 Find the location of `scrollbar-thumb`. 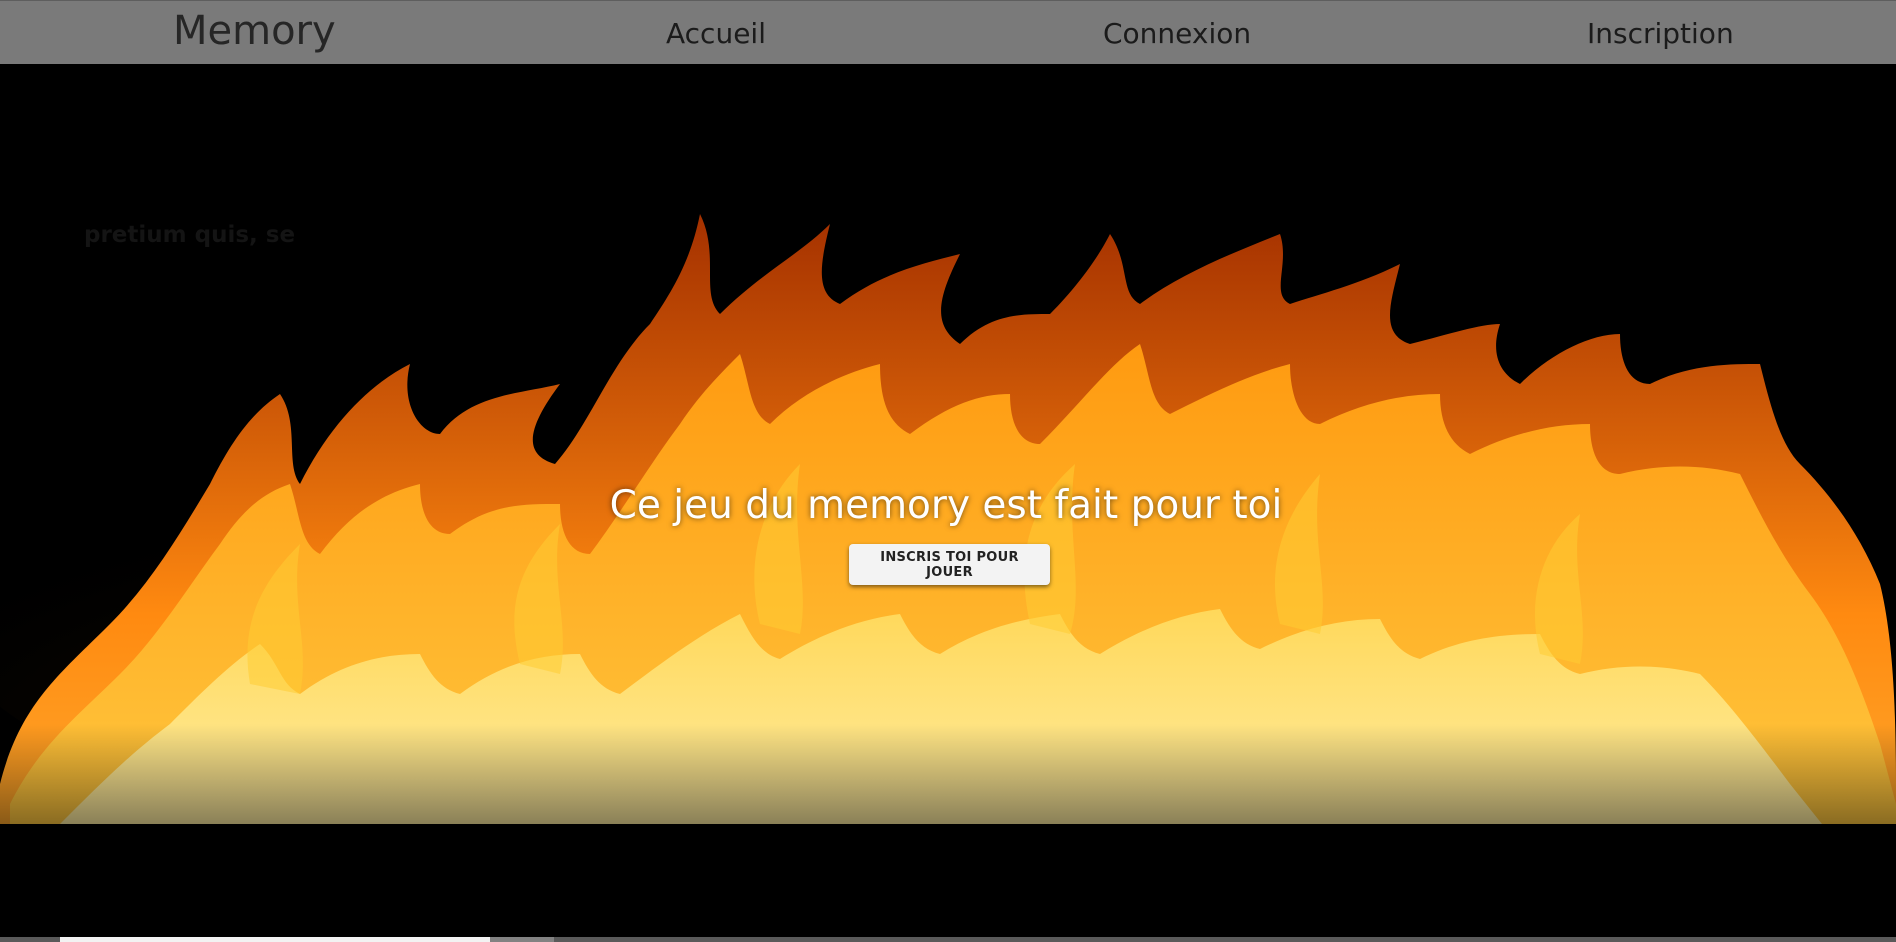

scrollbar-thumb is located at coordinates (275, 939).